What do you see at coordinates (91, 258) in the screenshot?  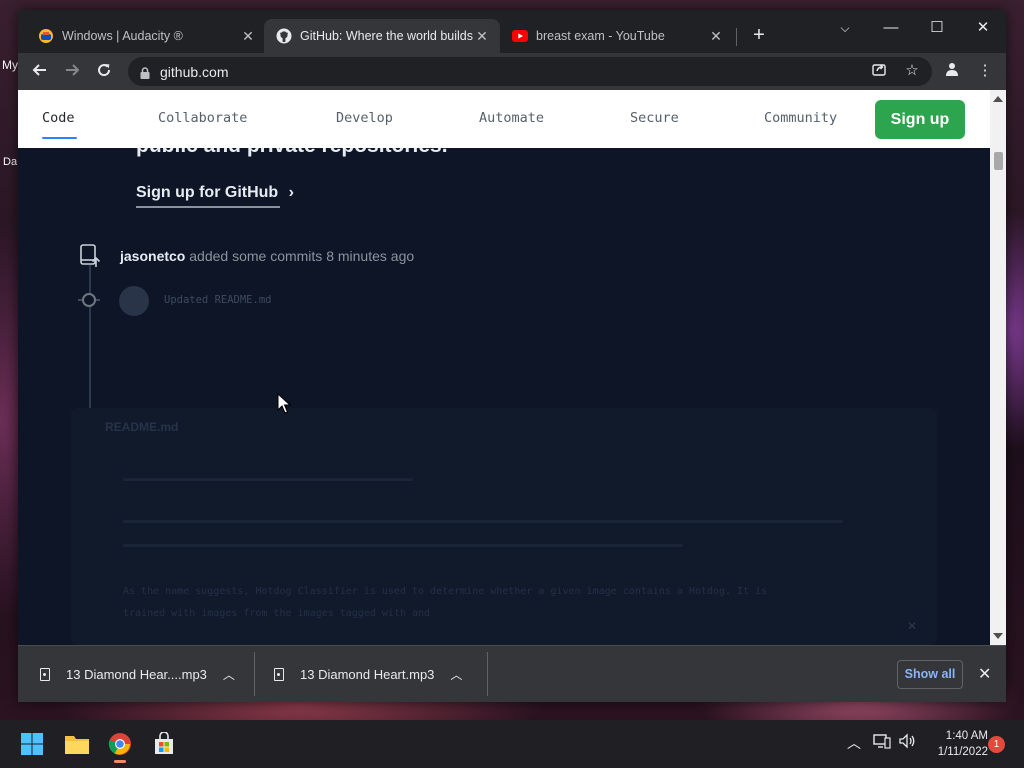 I see `repo-push-icon` at bounding box center [91, 258].